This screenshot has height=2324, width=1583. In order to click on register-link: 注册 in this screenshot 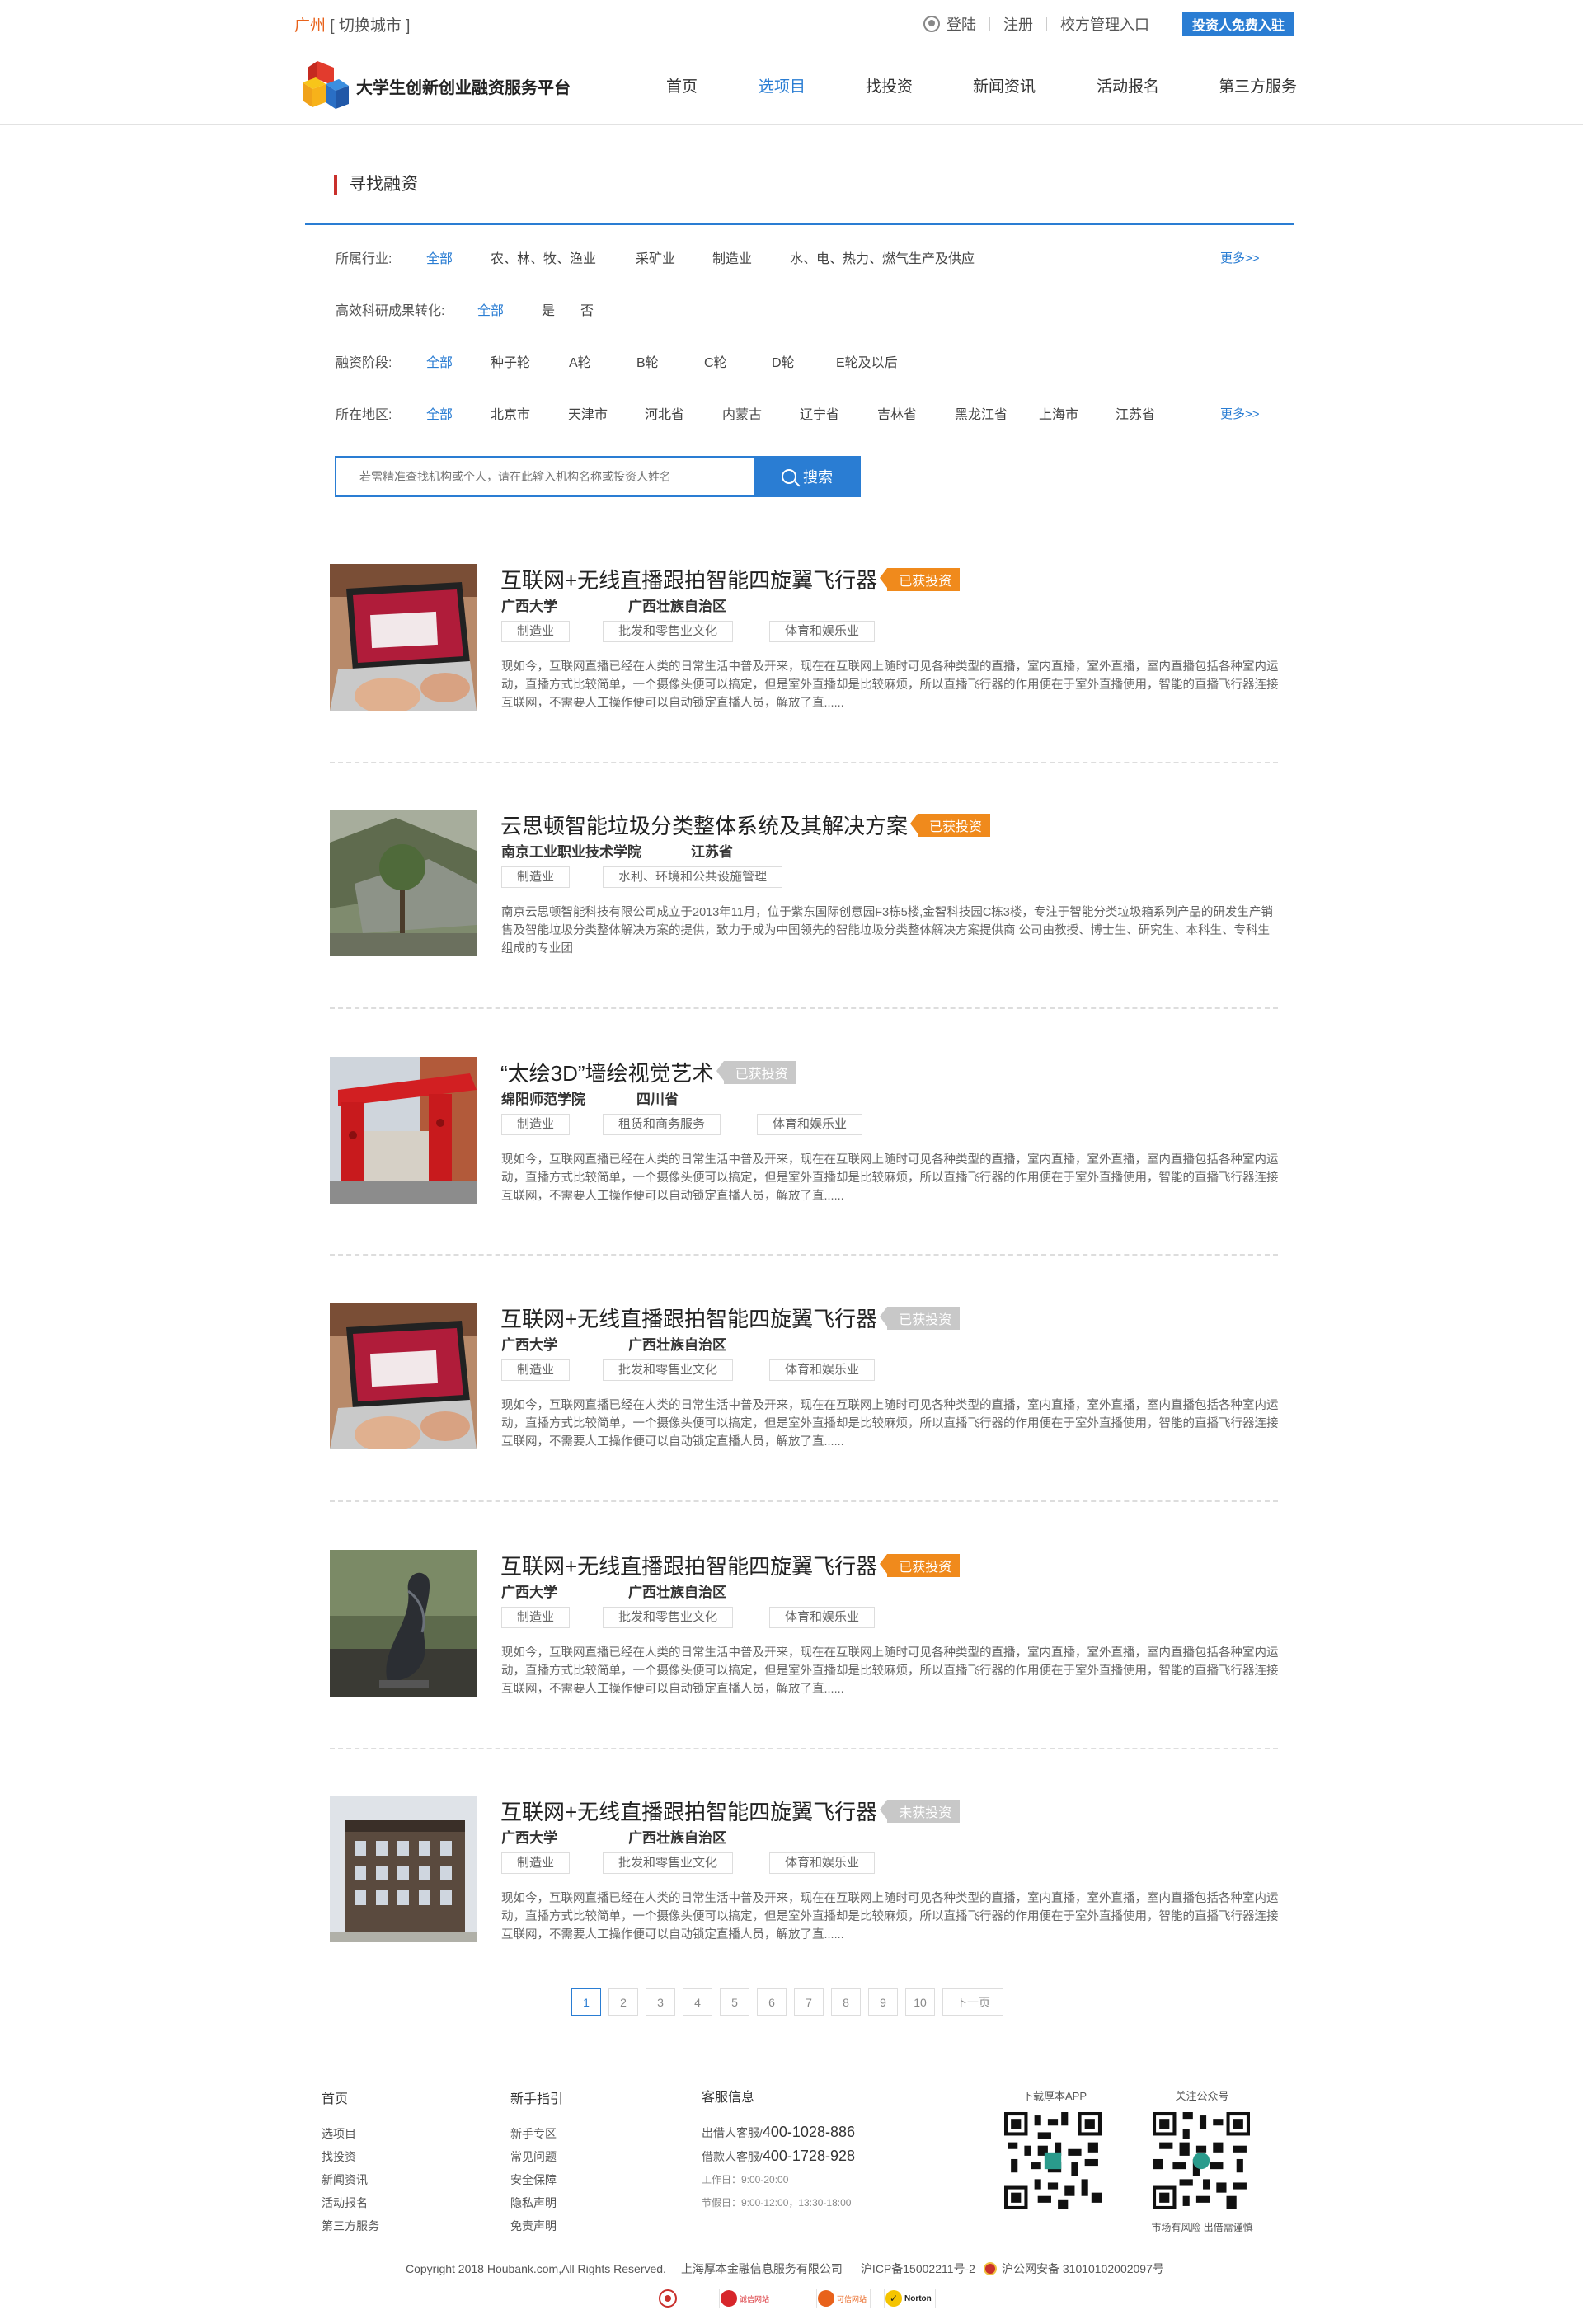, I will do `click(1018, 24)`.